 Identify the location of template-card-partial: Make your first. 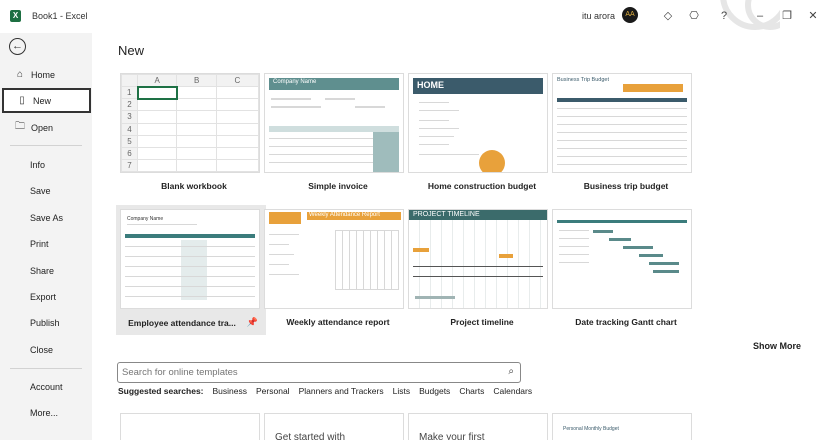
(478, 426).